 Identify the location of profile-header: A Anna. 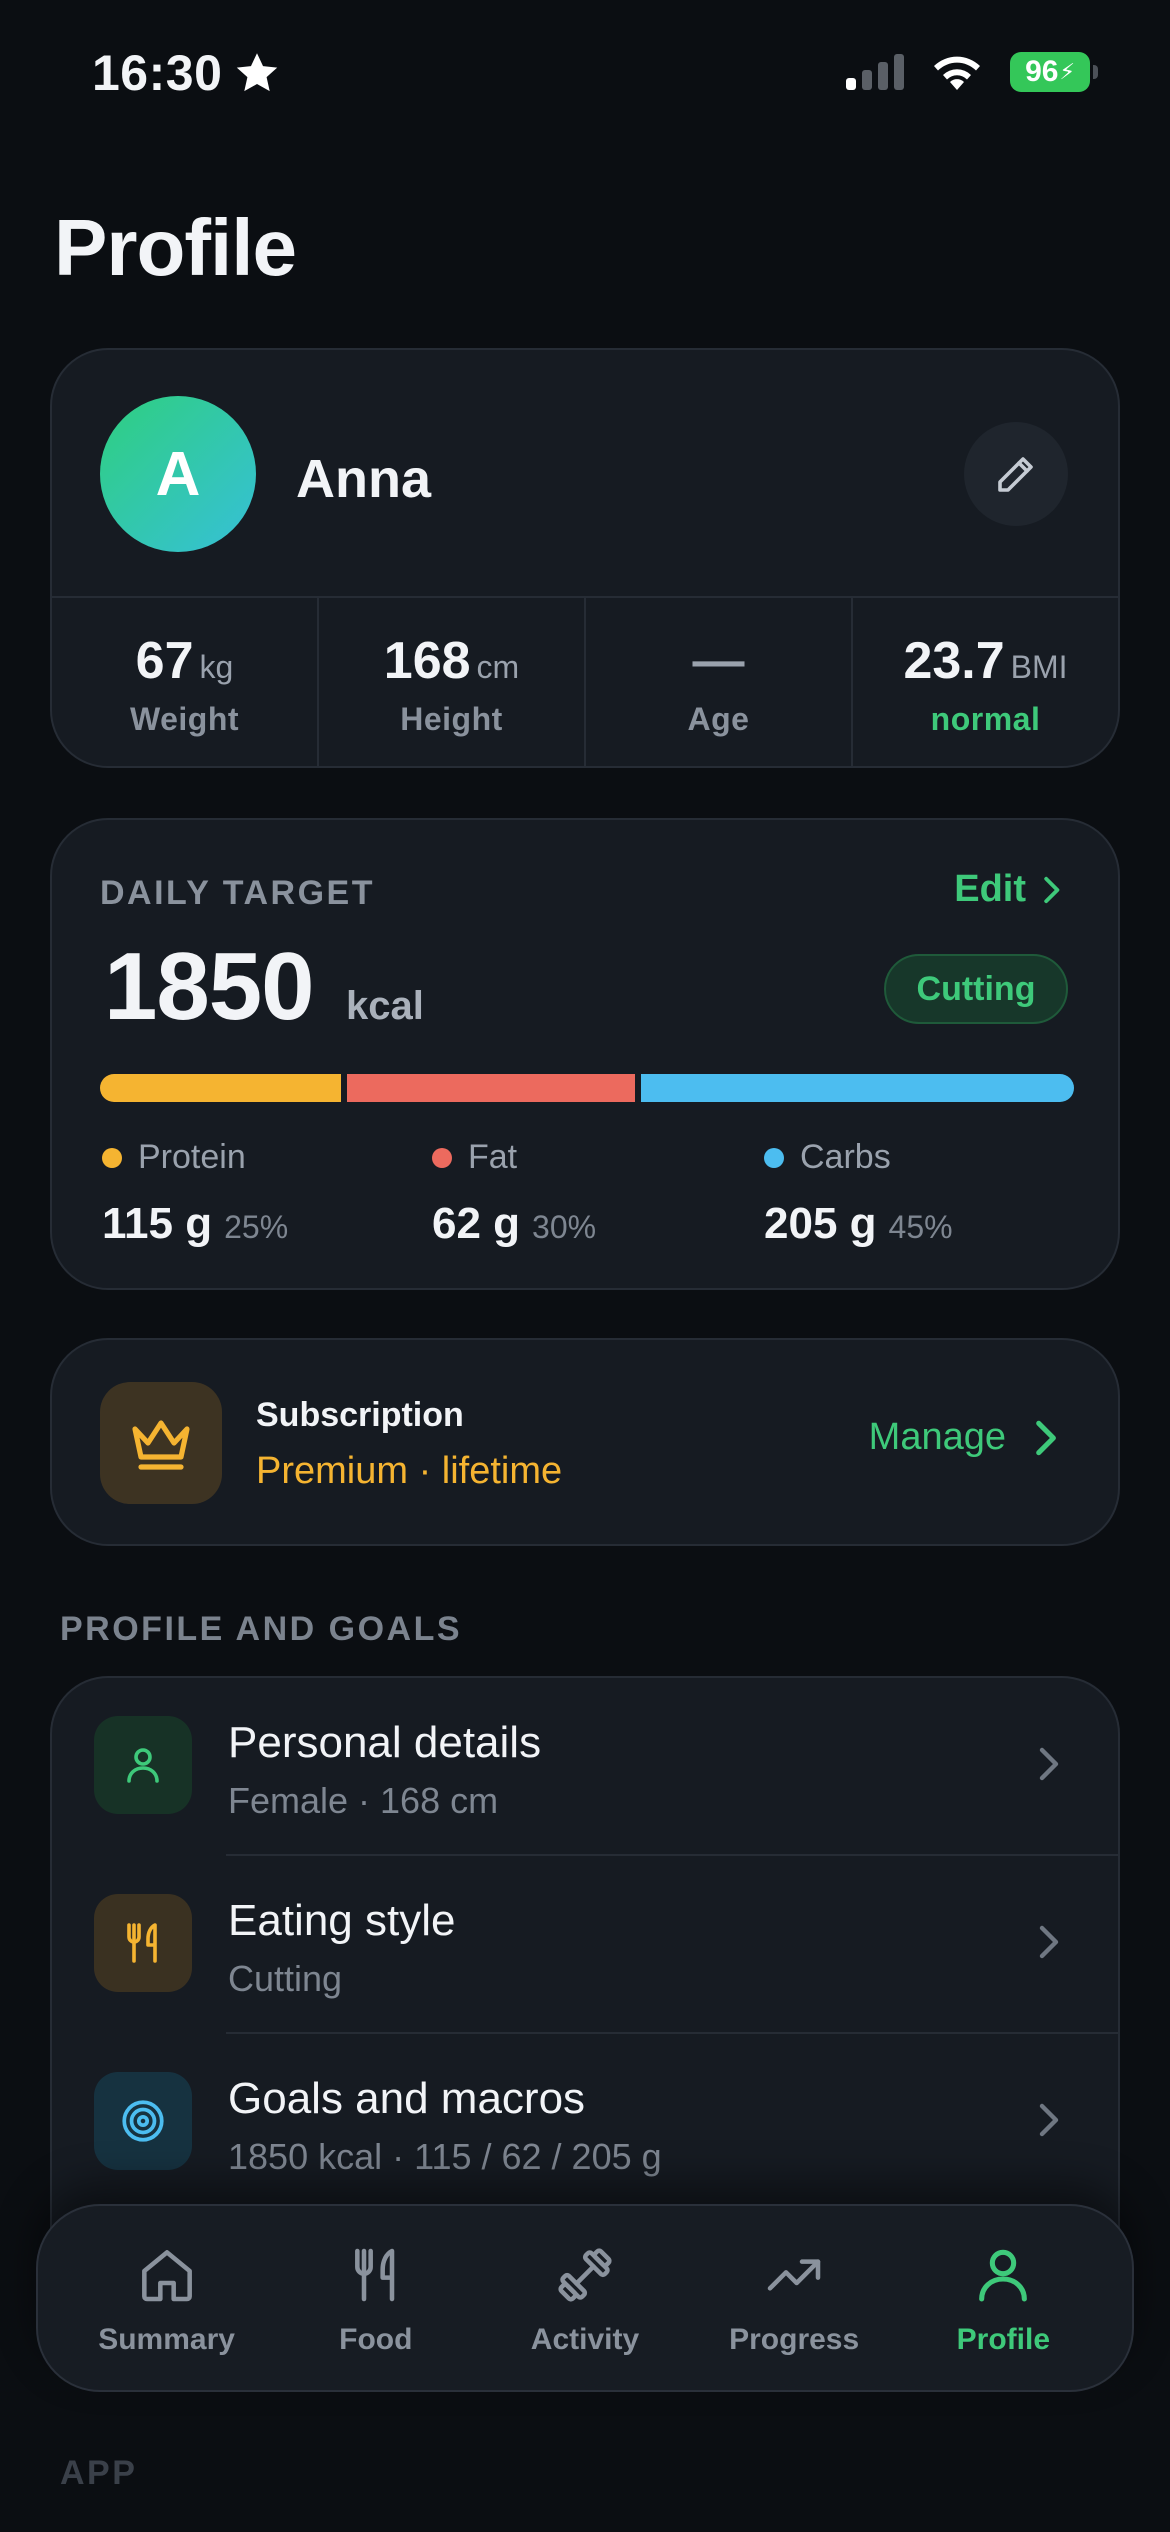
(585, 473).